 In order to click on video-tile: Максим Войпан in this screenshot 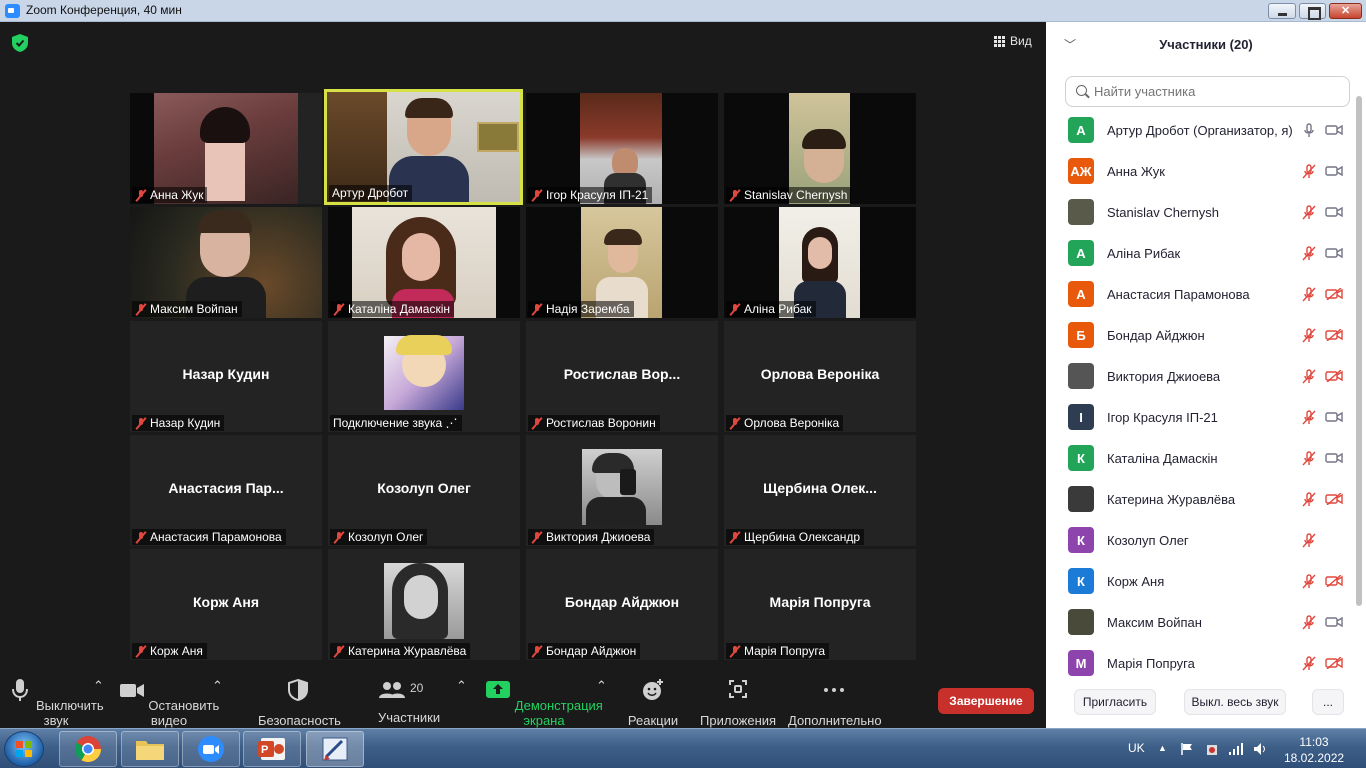, I will do `click(226, 262)`.